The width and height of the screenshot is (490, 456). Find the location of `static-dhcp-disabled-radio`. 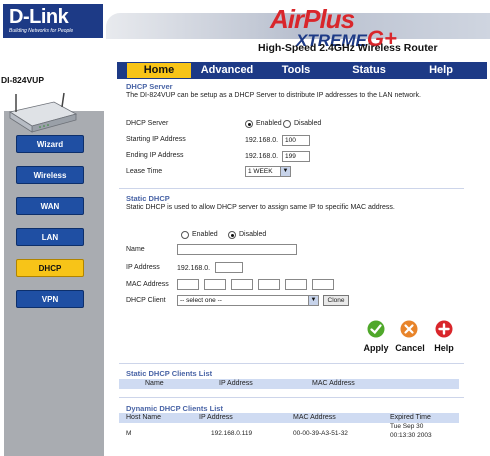

static-dhcp-disabled-radio is located at coordinates (232, 235).